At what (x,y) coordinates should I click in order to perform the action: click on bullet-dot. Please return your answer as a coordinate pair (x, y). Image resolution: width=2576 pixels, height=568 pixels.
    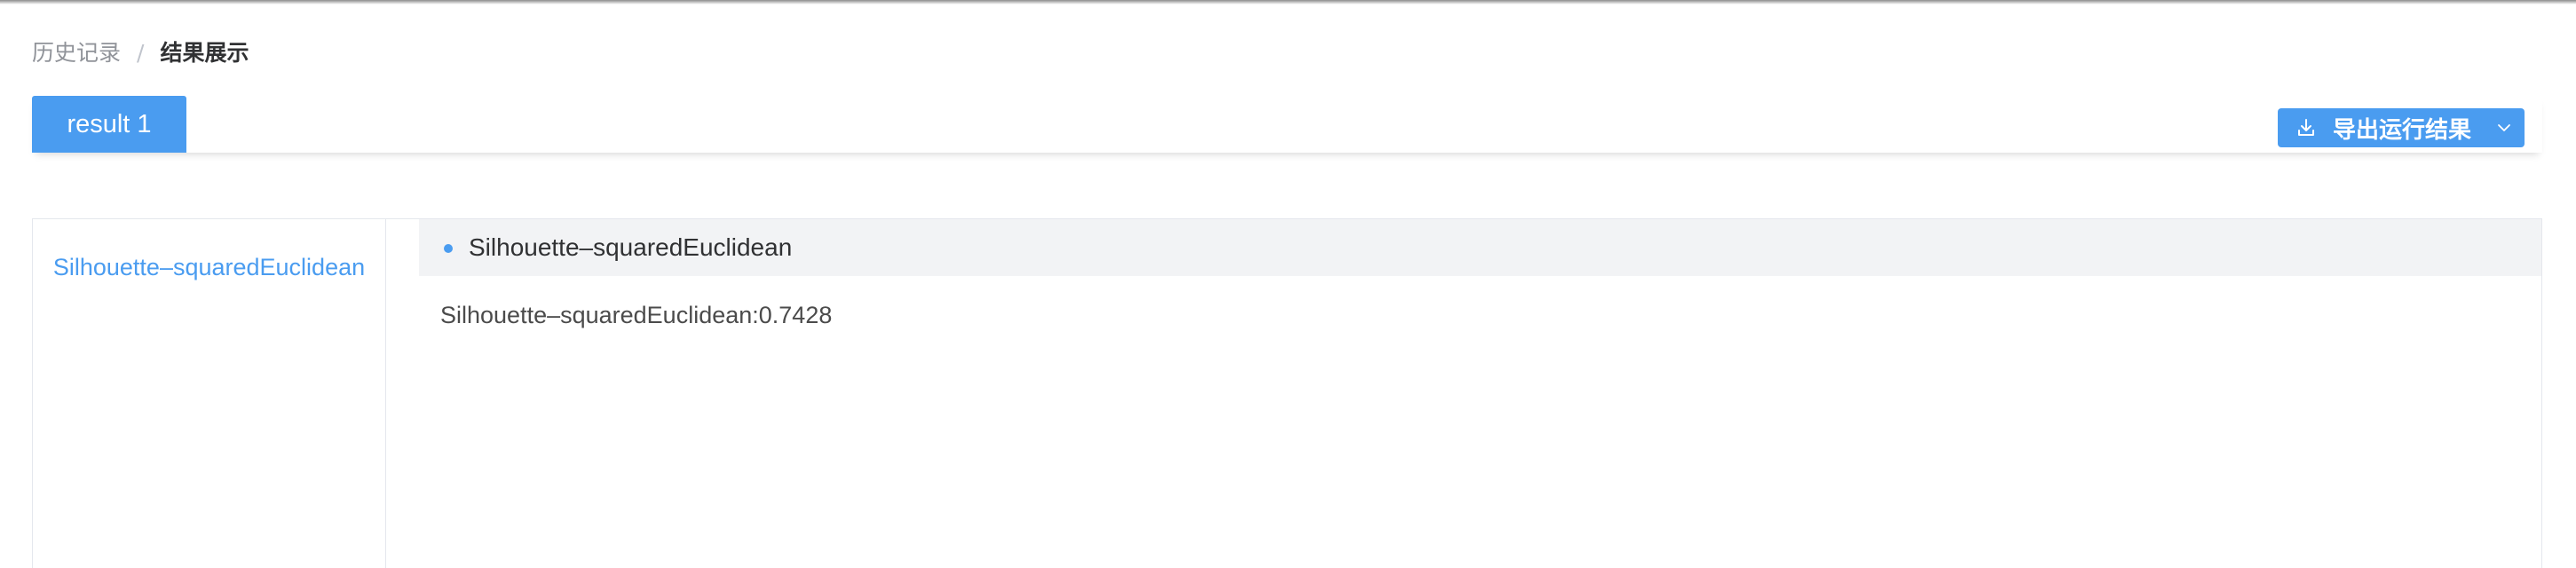
    Looking at the image, I should click on (448, 248).